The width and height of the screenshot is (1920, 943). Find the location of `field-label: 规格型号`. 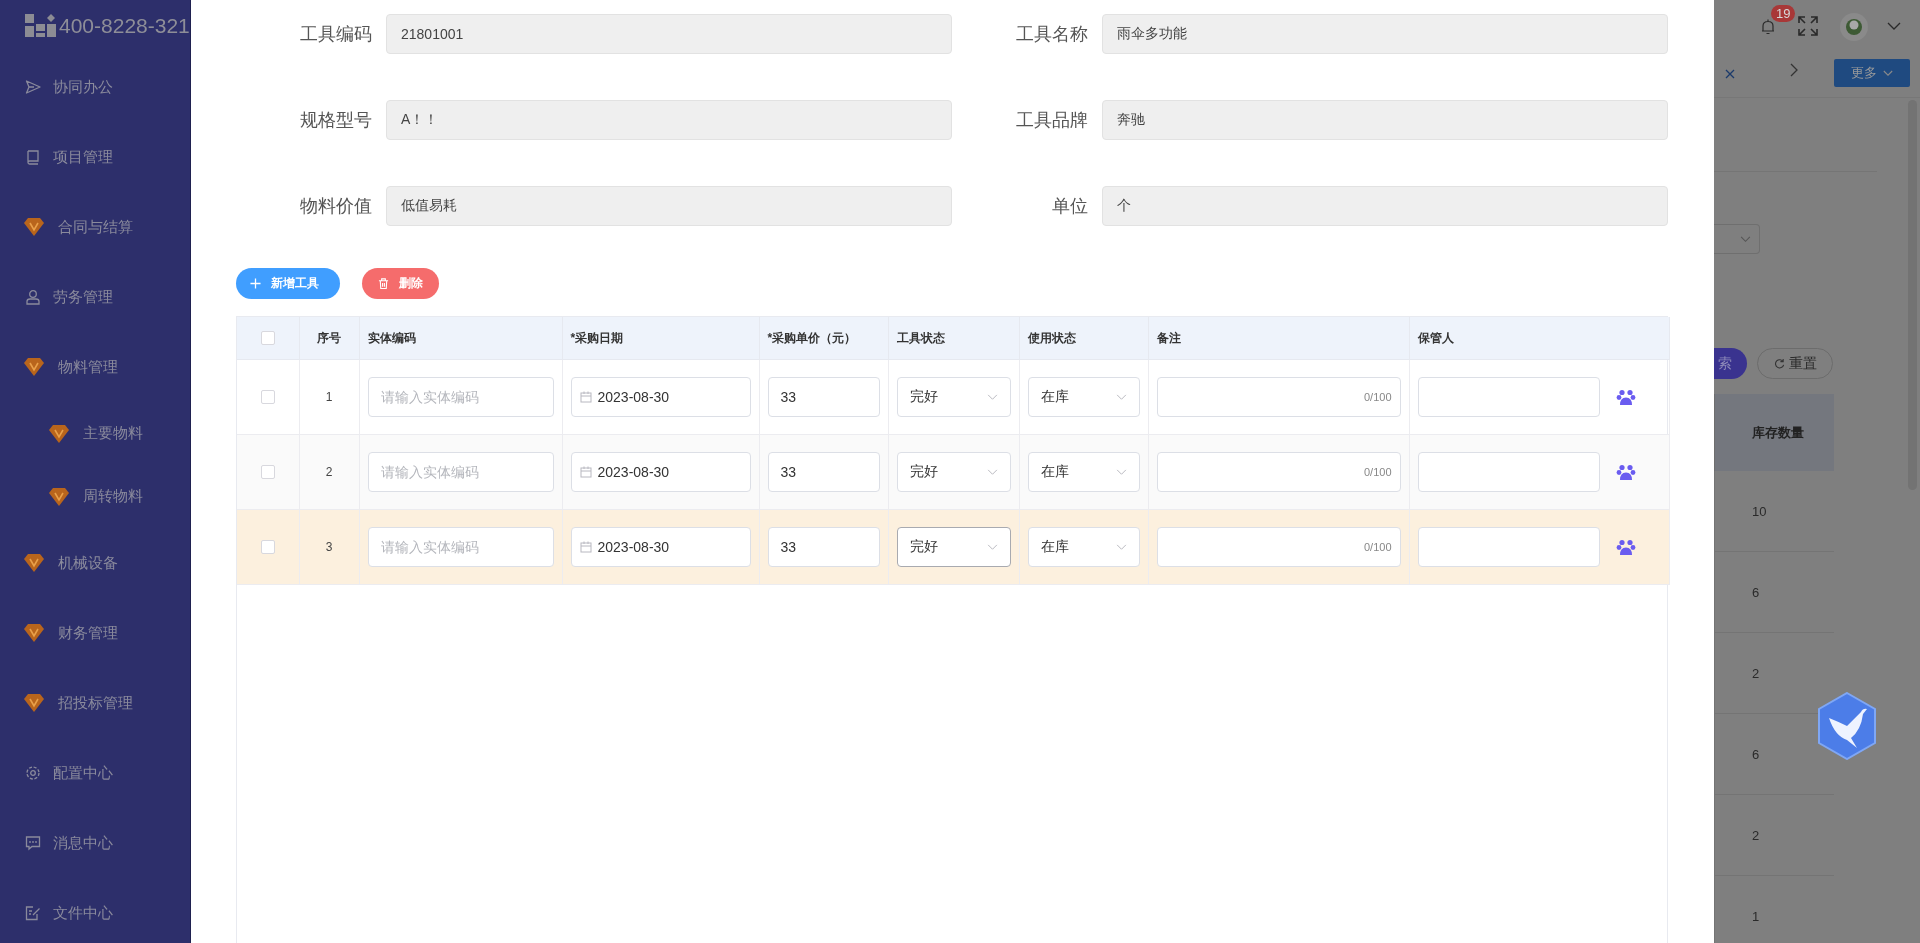

field-label: 规格型号 is located at coordinates (336, 120).